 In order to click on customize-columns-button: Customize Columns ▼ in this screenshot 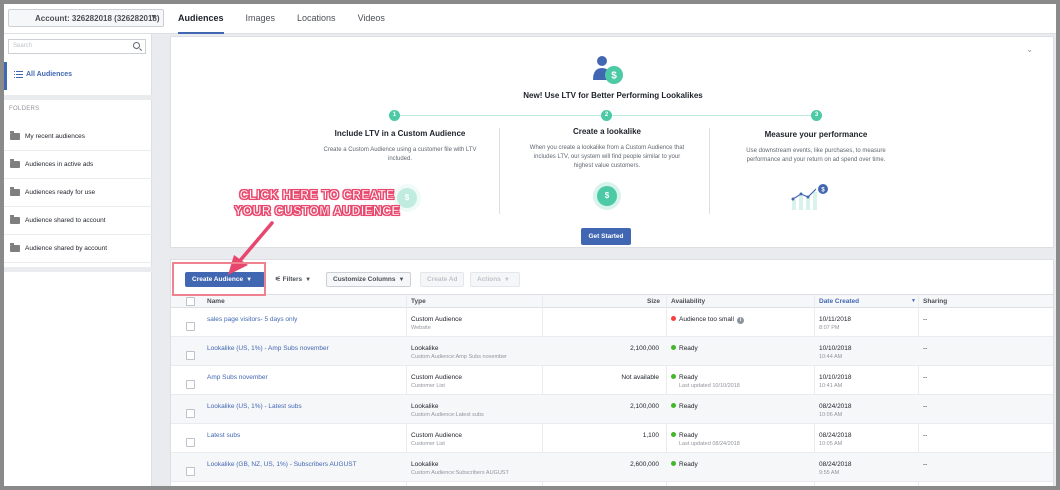, I will do `click(369, 279)`.